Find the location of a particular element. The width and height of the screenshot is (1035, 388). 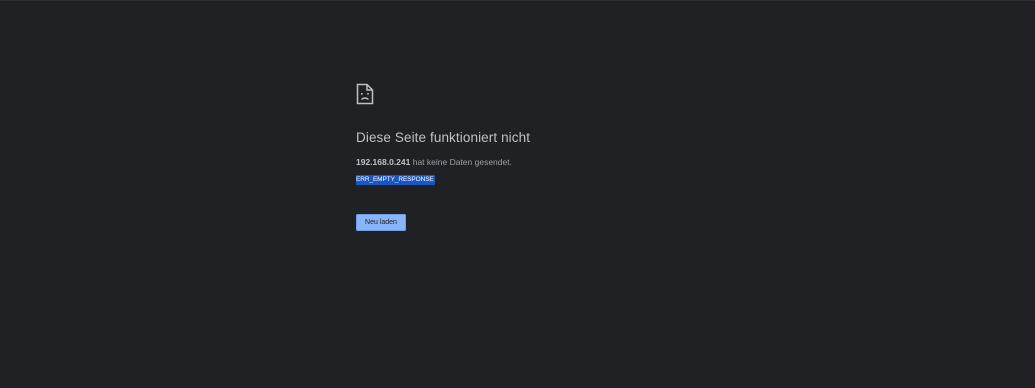

sad-document-icon is located at coordinates (636, 94).